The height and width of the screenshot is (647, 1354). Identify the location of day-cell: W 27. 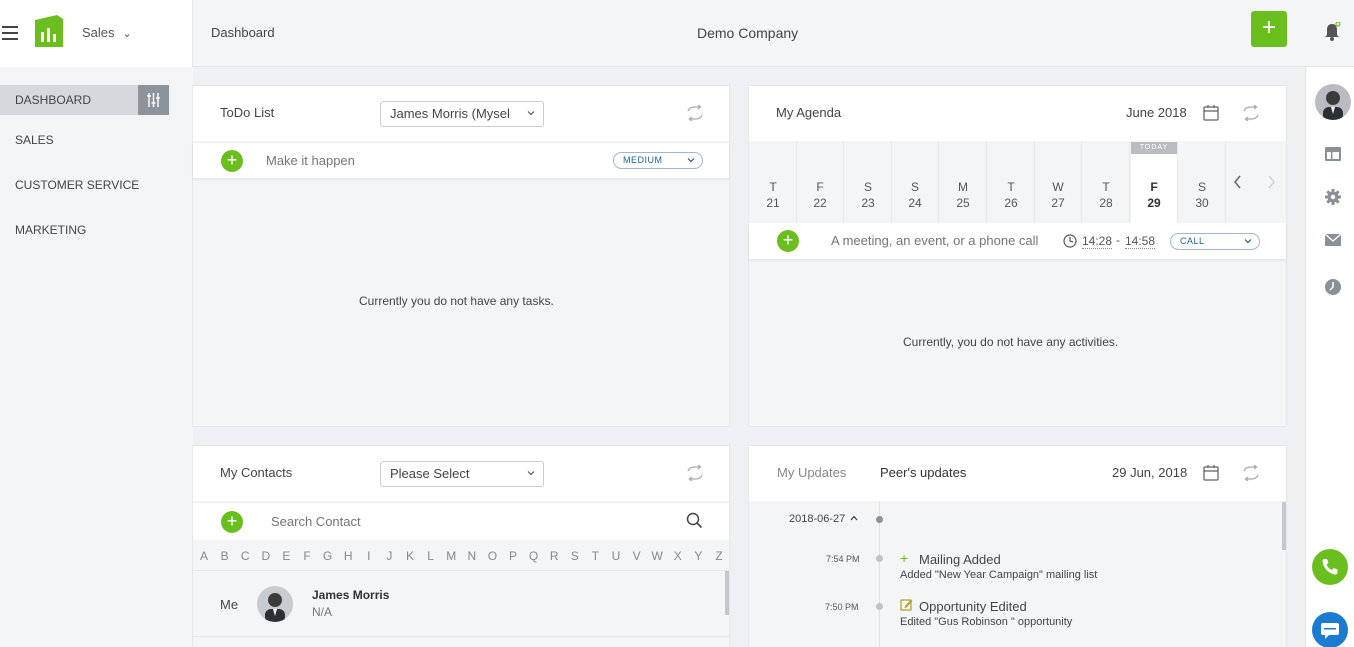
(1058, 182).